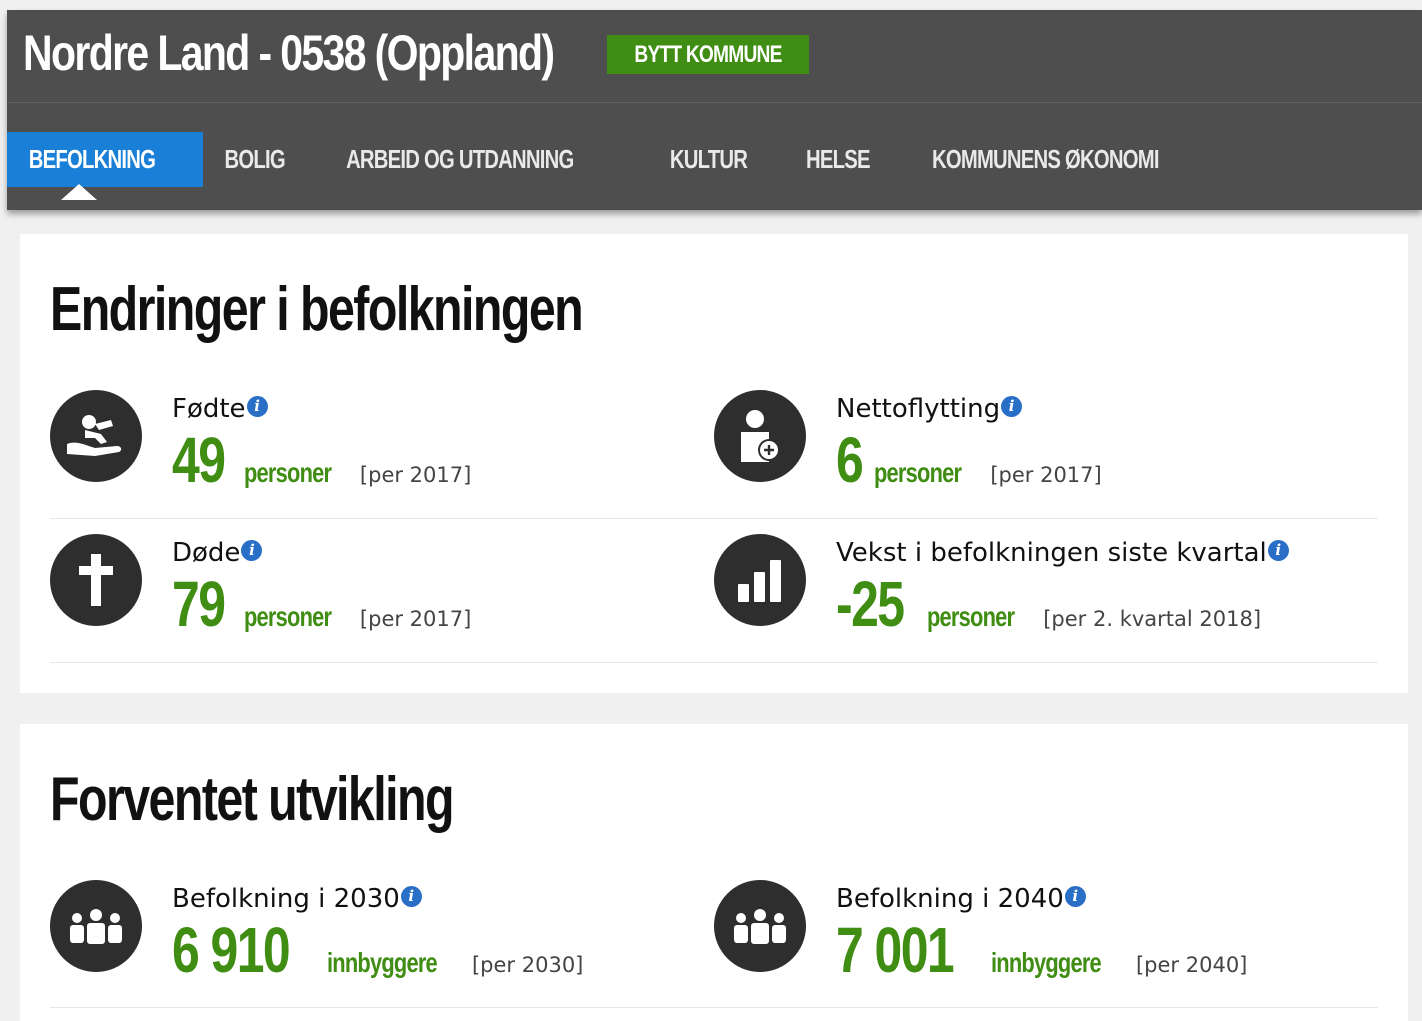  What do you see at coordinates (1046, 159) in the screenshot?
I see `tab-label: KOMMUNENS ØKONOMI` at bounding box center [1046, 159].